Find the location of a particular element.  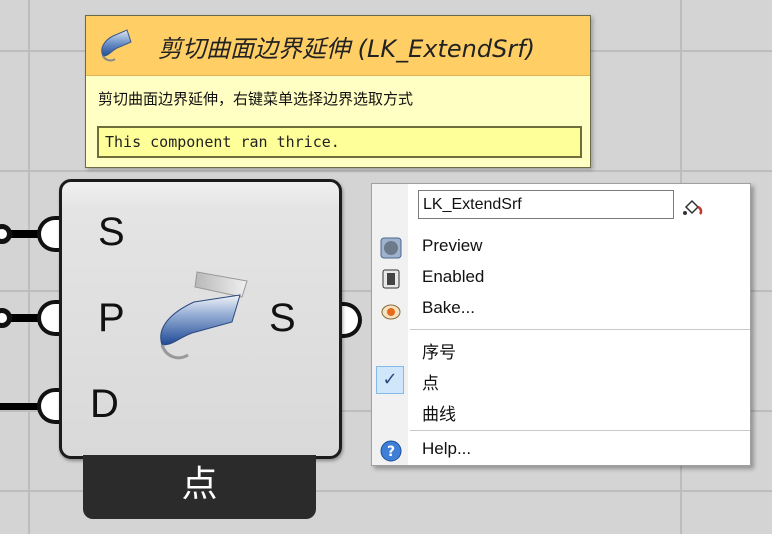

menu-item-index: 序号 is located at coordinates (561, 349).